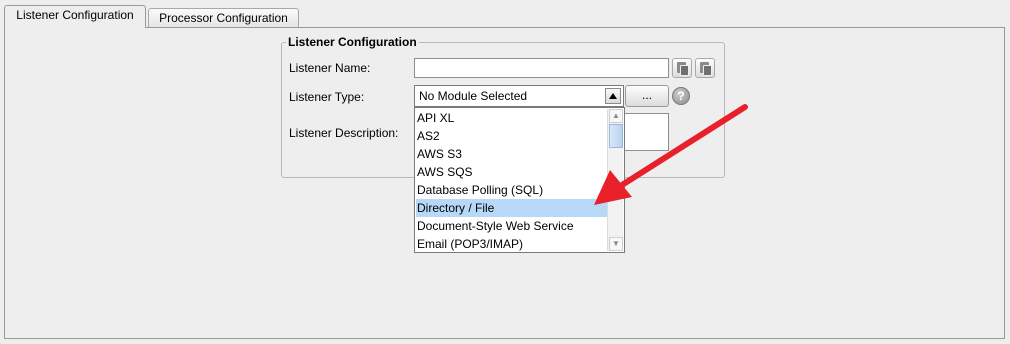 The height and width of the screenshot is (344, 1010). Describe the element at coordinates (344, 133) in the screenshot. I see `listener-description-label: Listener Description:` at that location.